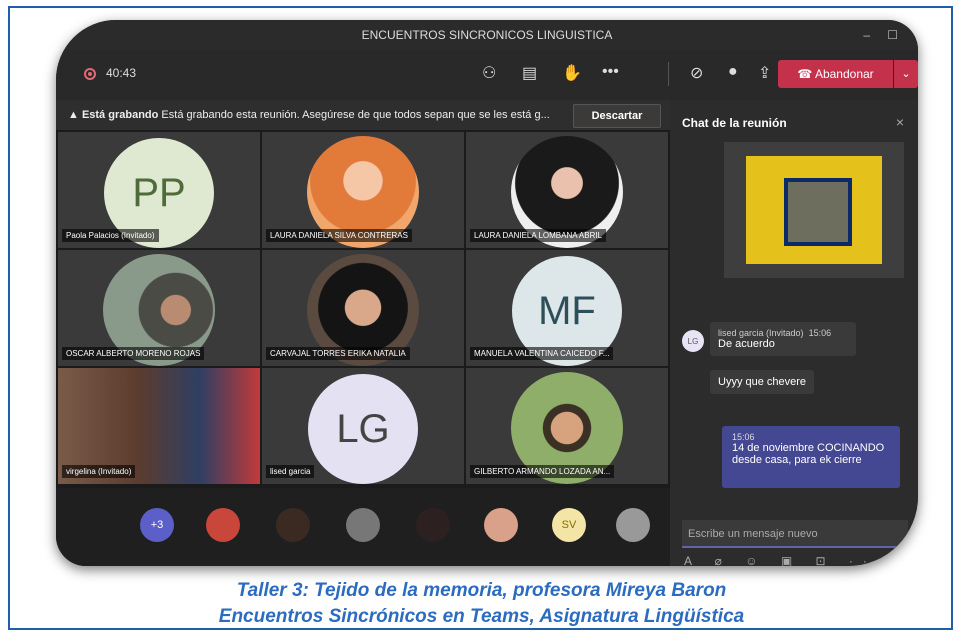  I want to click on participant-thumb-sv: SV, so click(569, 525).